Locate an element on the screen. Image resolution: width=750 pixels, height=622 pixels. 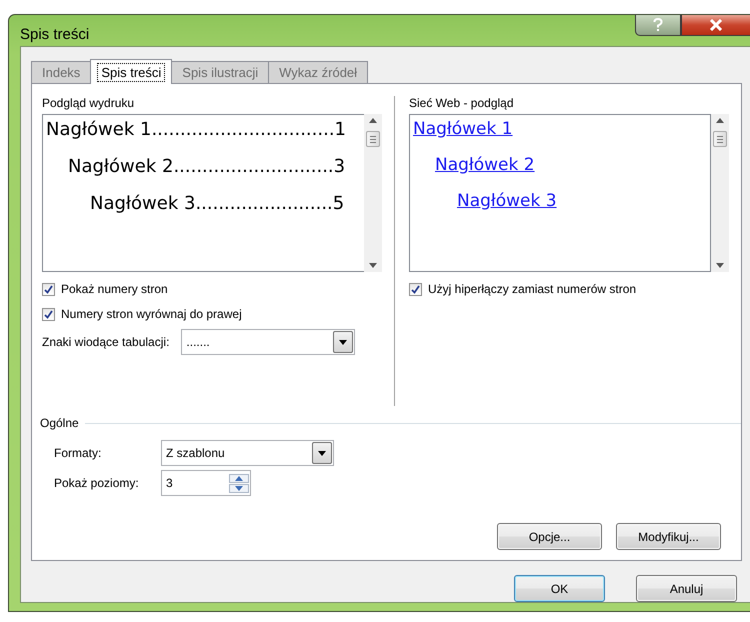
close-button is located at coordinates (715, 25).